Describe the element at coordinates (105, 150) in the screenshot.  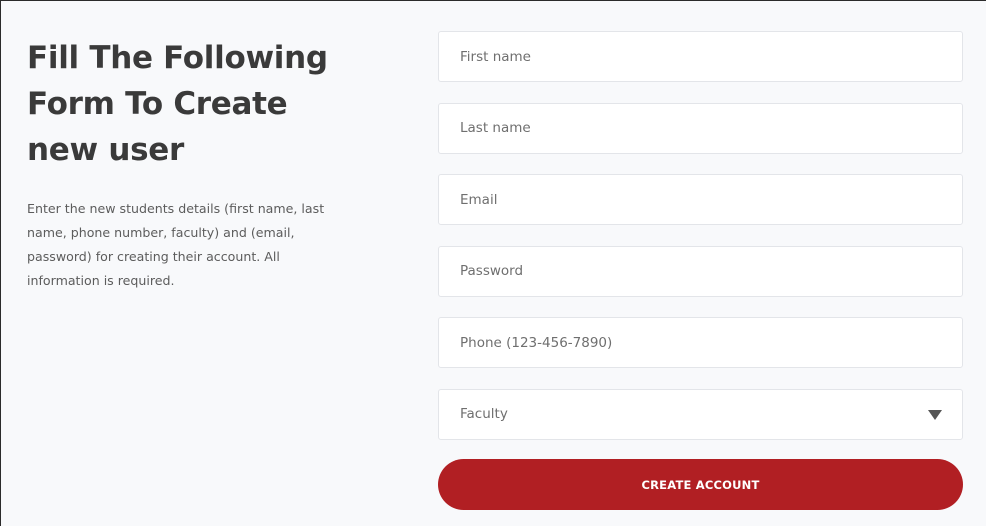
I see `page-title-line-3: new user` at that location.